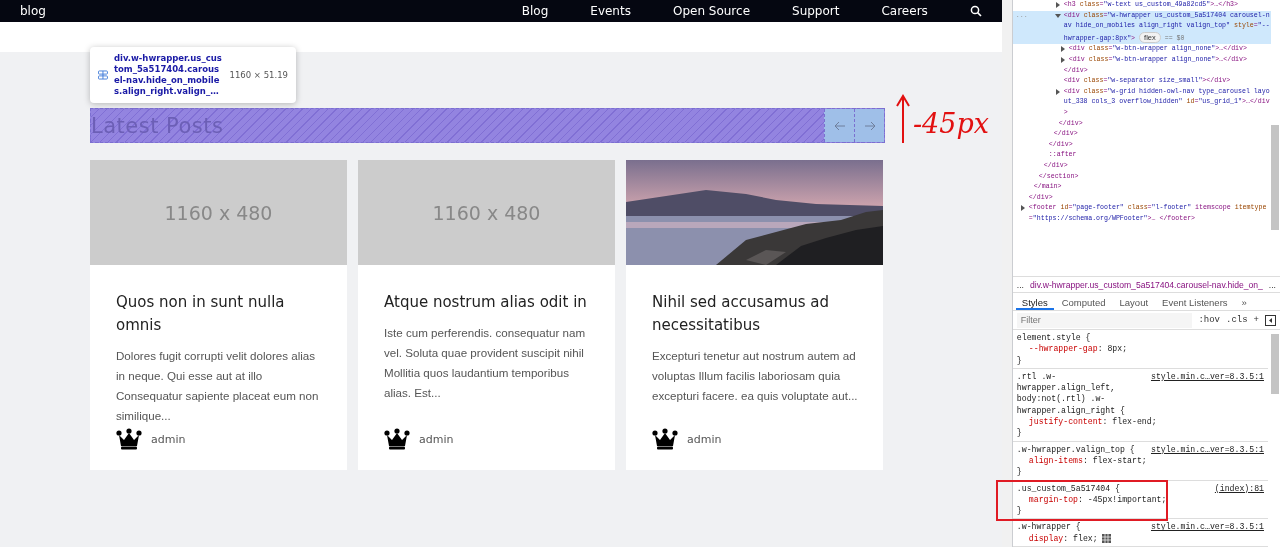 Image resolution: width=1280 pixels, height=547 pixels. I want to click on css-selector: .rtl .w-hwrapper.align_left, body:not(.rtl) .w-hwrapper.align_right {, so click(1071, 393).